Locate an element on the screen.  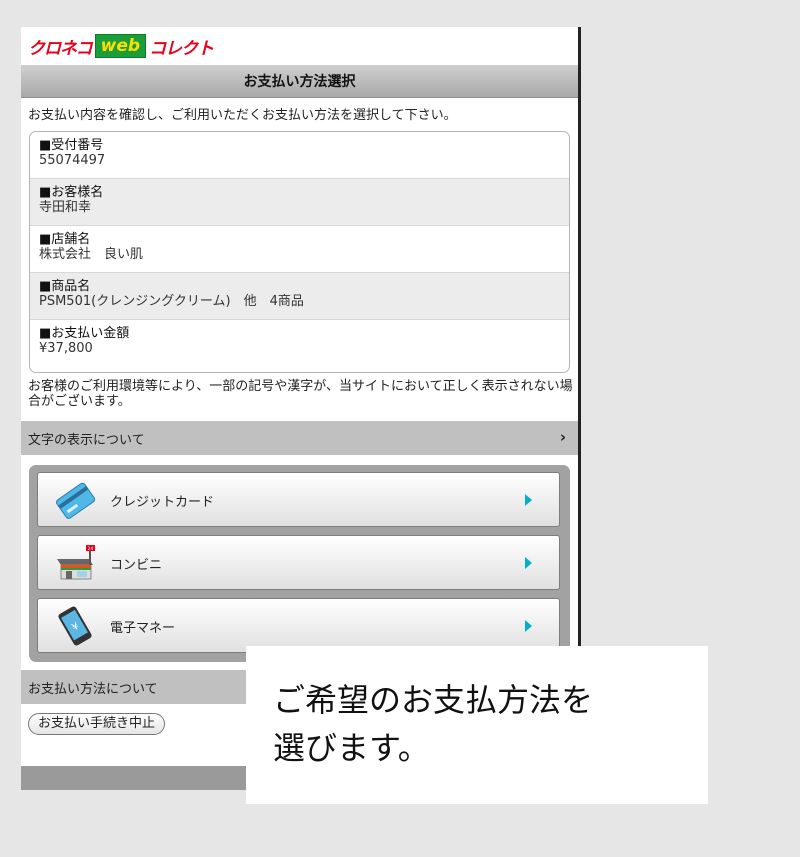
info-label: ■お客様名 is located at coordinates (71, 192).